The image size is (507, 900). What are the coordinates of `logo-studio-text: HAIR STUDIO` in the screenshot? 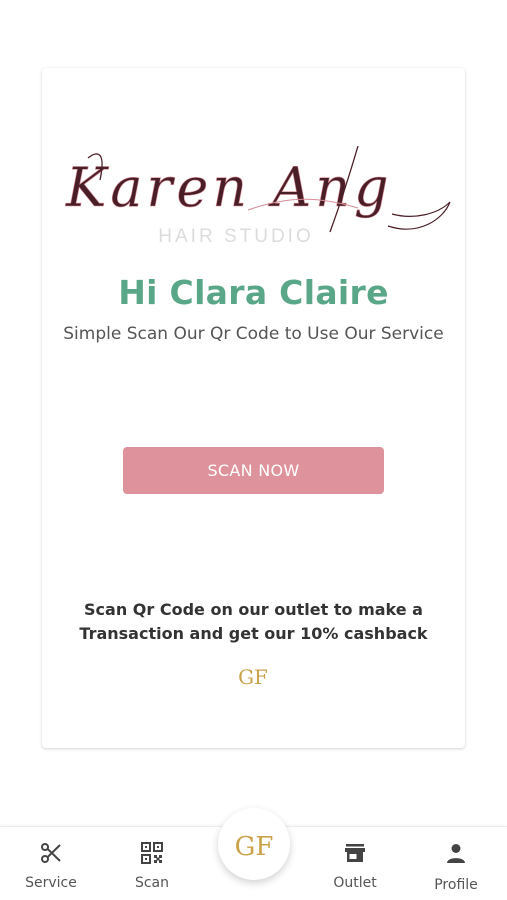 It's located at (235, 236).